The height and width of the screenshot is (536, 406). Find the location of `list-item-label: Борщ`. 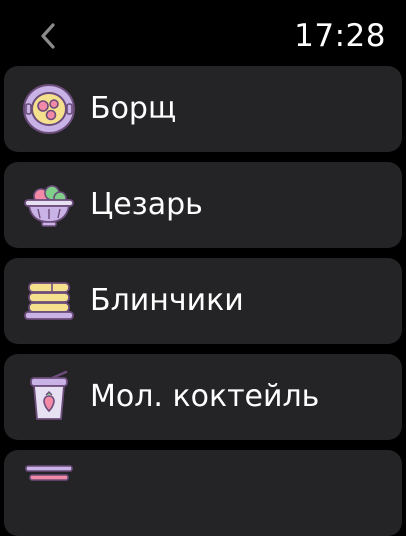

list-item-label: Борщ is located at coordinates (133, 108).